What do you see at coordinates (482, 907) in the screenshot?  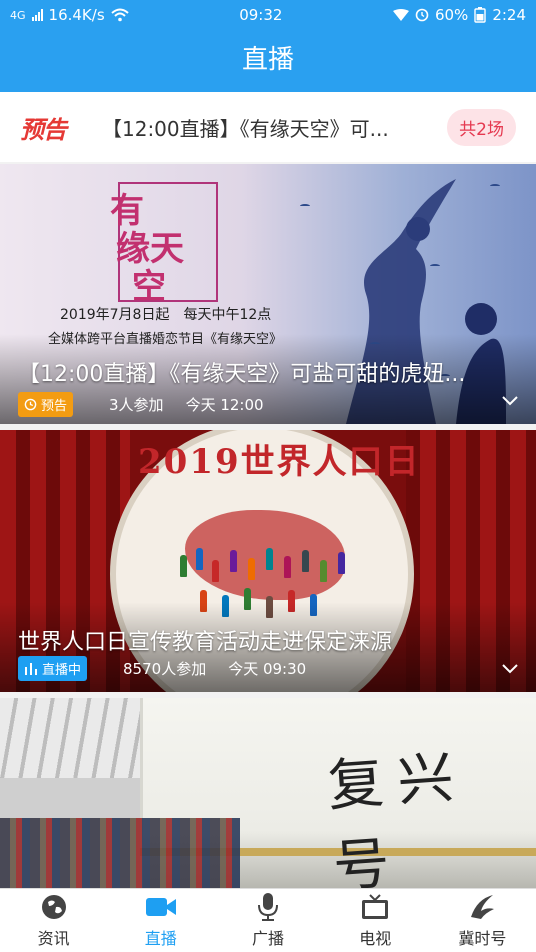 I see `swoosh-icon` at bounding box center [482, 907].